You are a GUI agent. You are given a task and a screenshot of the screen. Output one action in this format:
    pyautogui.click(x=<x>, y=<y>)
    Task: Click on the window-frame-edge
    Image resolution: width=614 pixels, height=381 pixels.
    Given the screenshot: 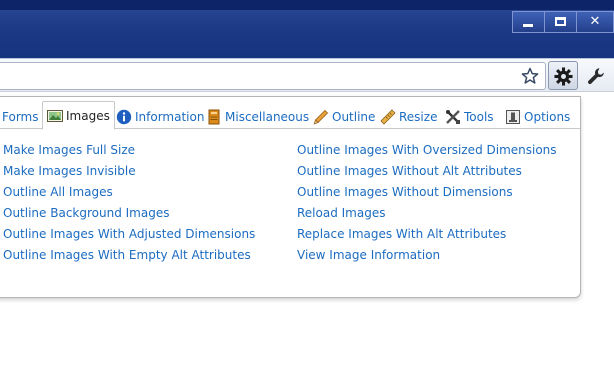 What is the action you would take?
    pyautogui.click(x=307, y=5)
    